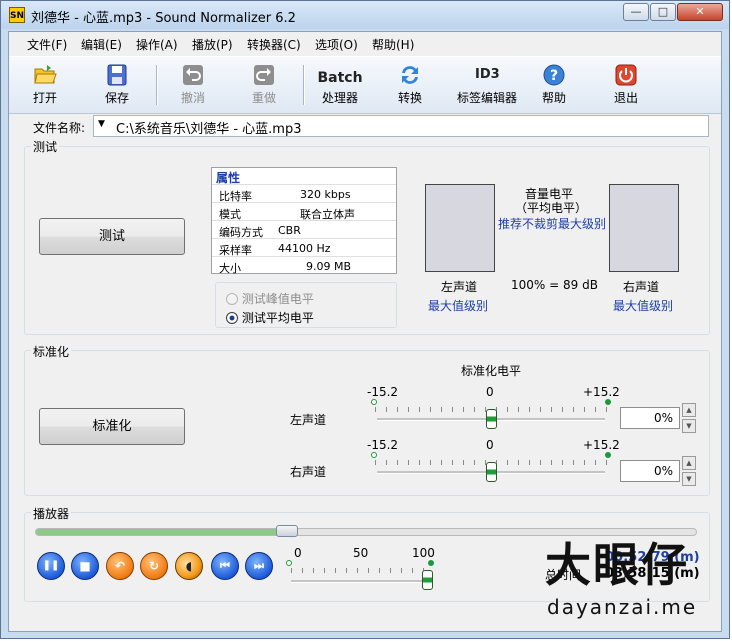  Describe the element at coordinates (44, 98) in the screenshot. I see `open-label: 打开` at that location.